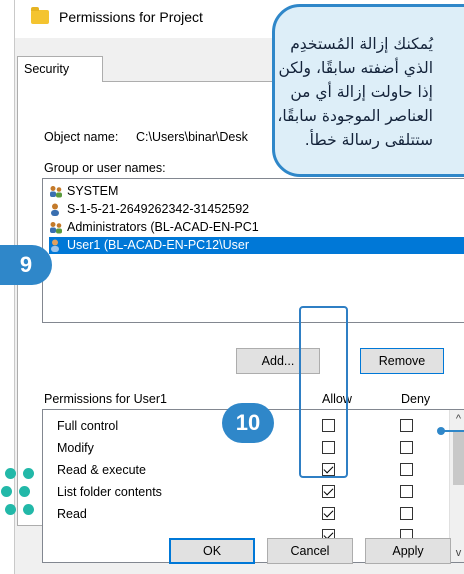  Describe the element at coordinates (88, 426) in the screenshot. I see `permission-name: Full control` at that location.